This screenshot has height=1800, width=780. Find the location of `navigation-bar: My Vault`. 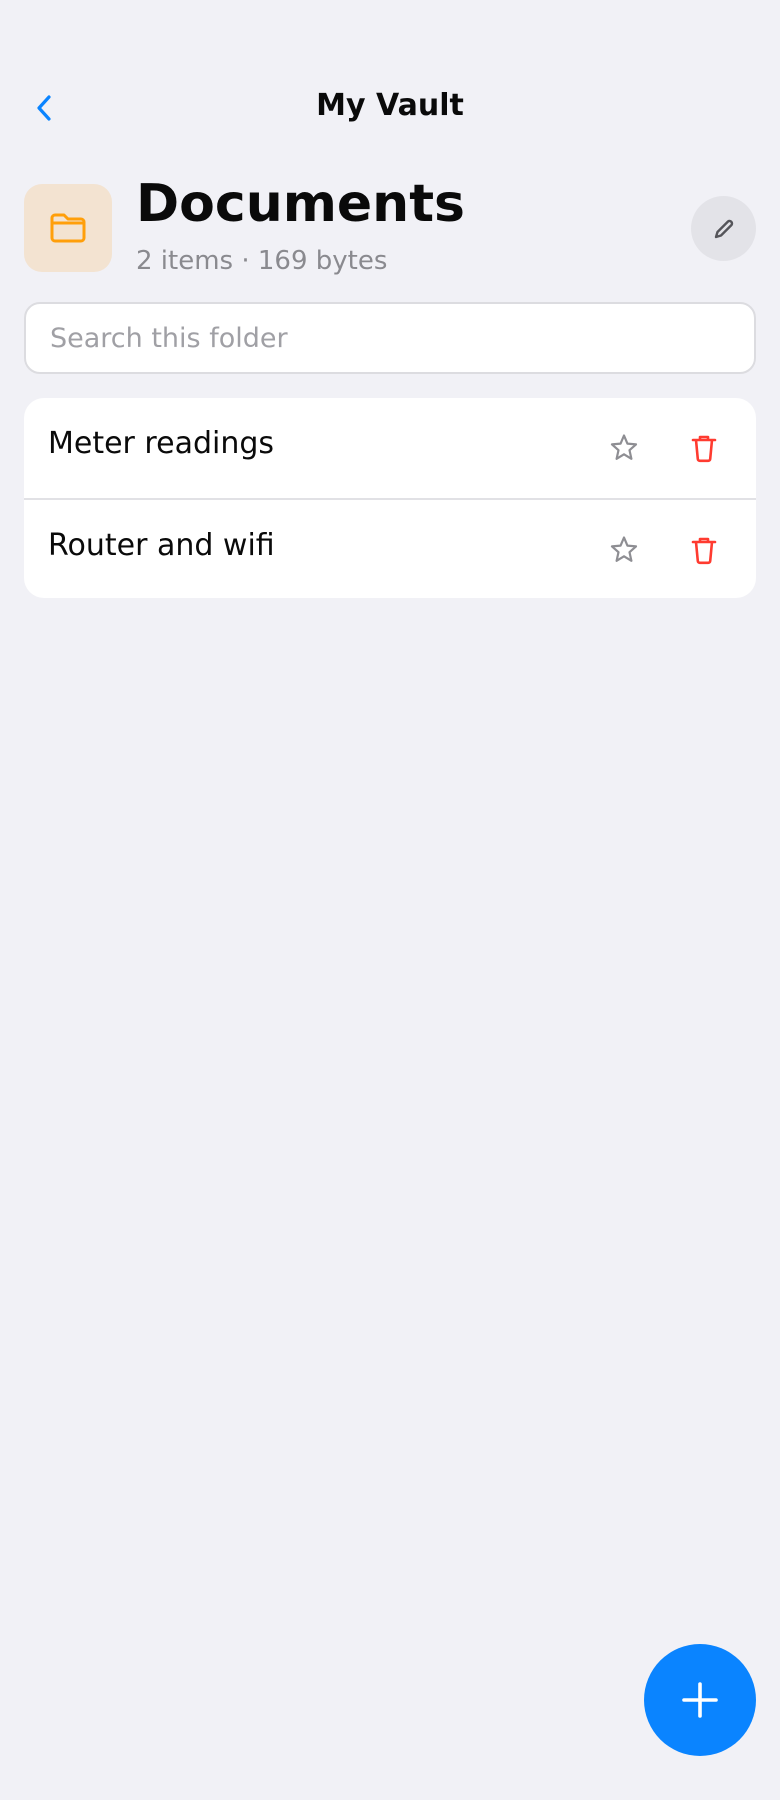

navigation-bar: My Vault is located at coordinates (390, 108).